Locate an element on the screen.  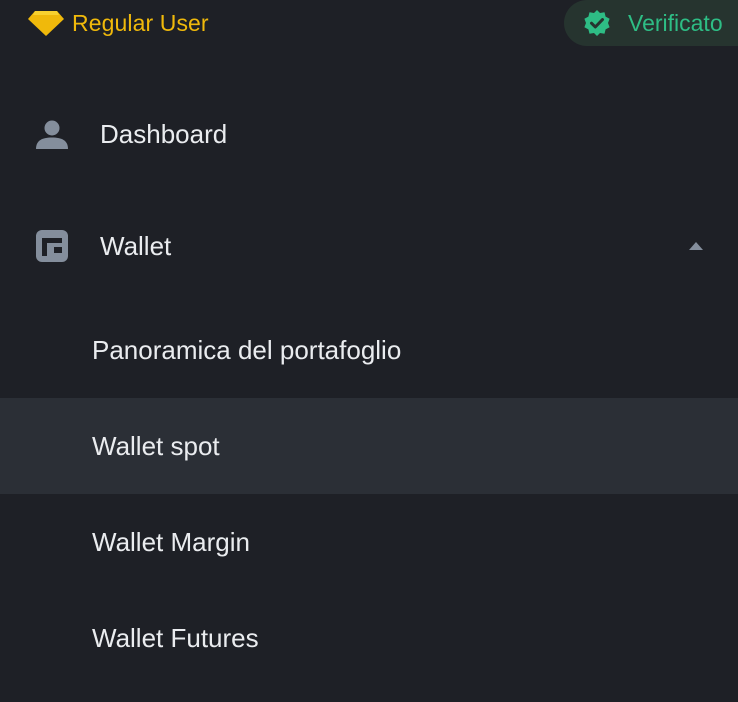
user-tier-link: Regular User is located at coordinates (118, 23).